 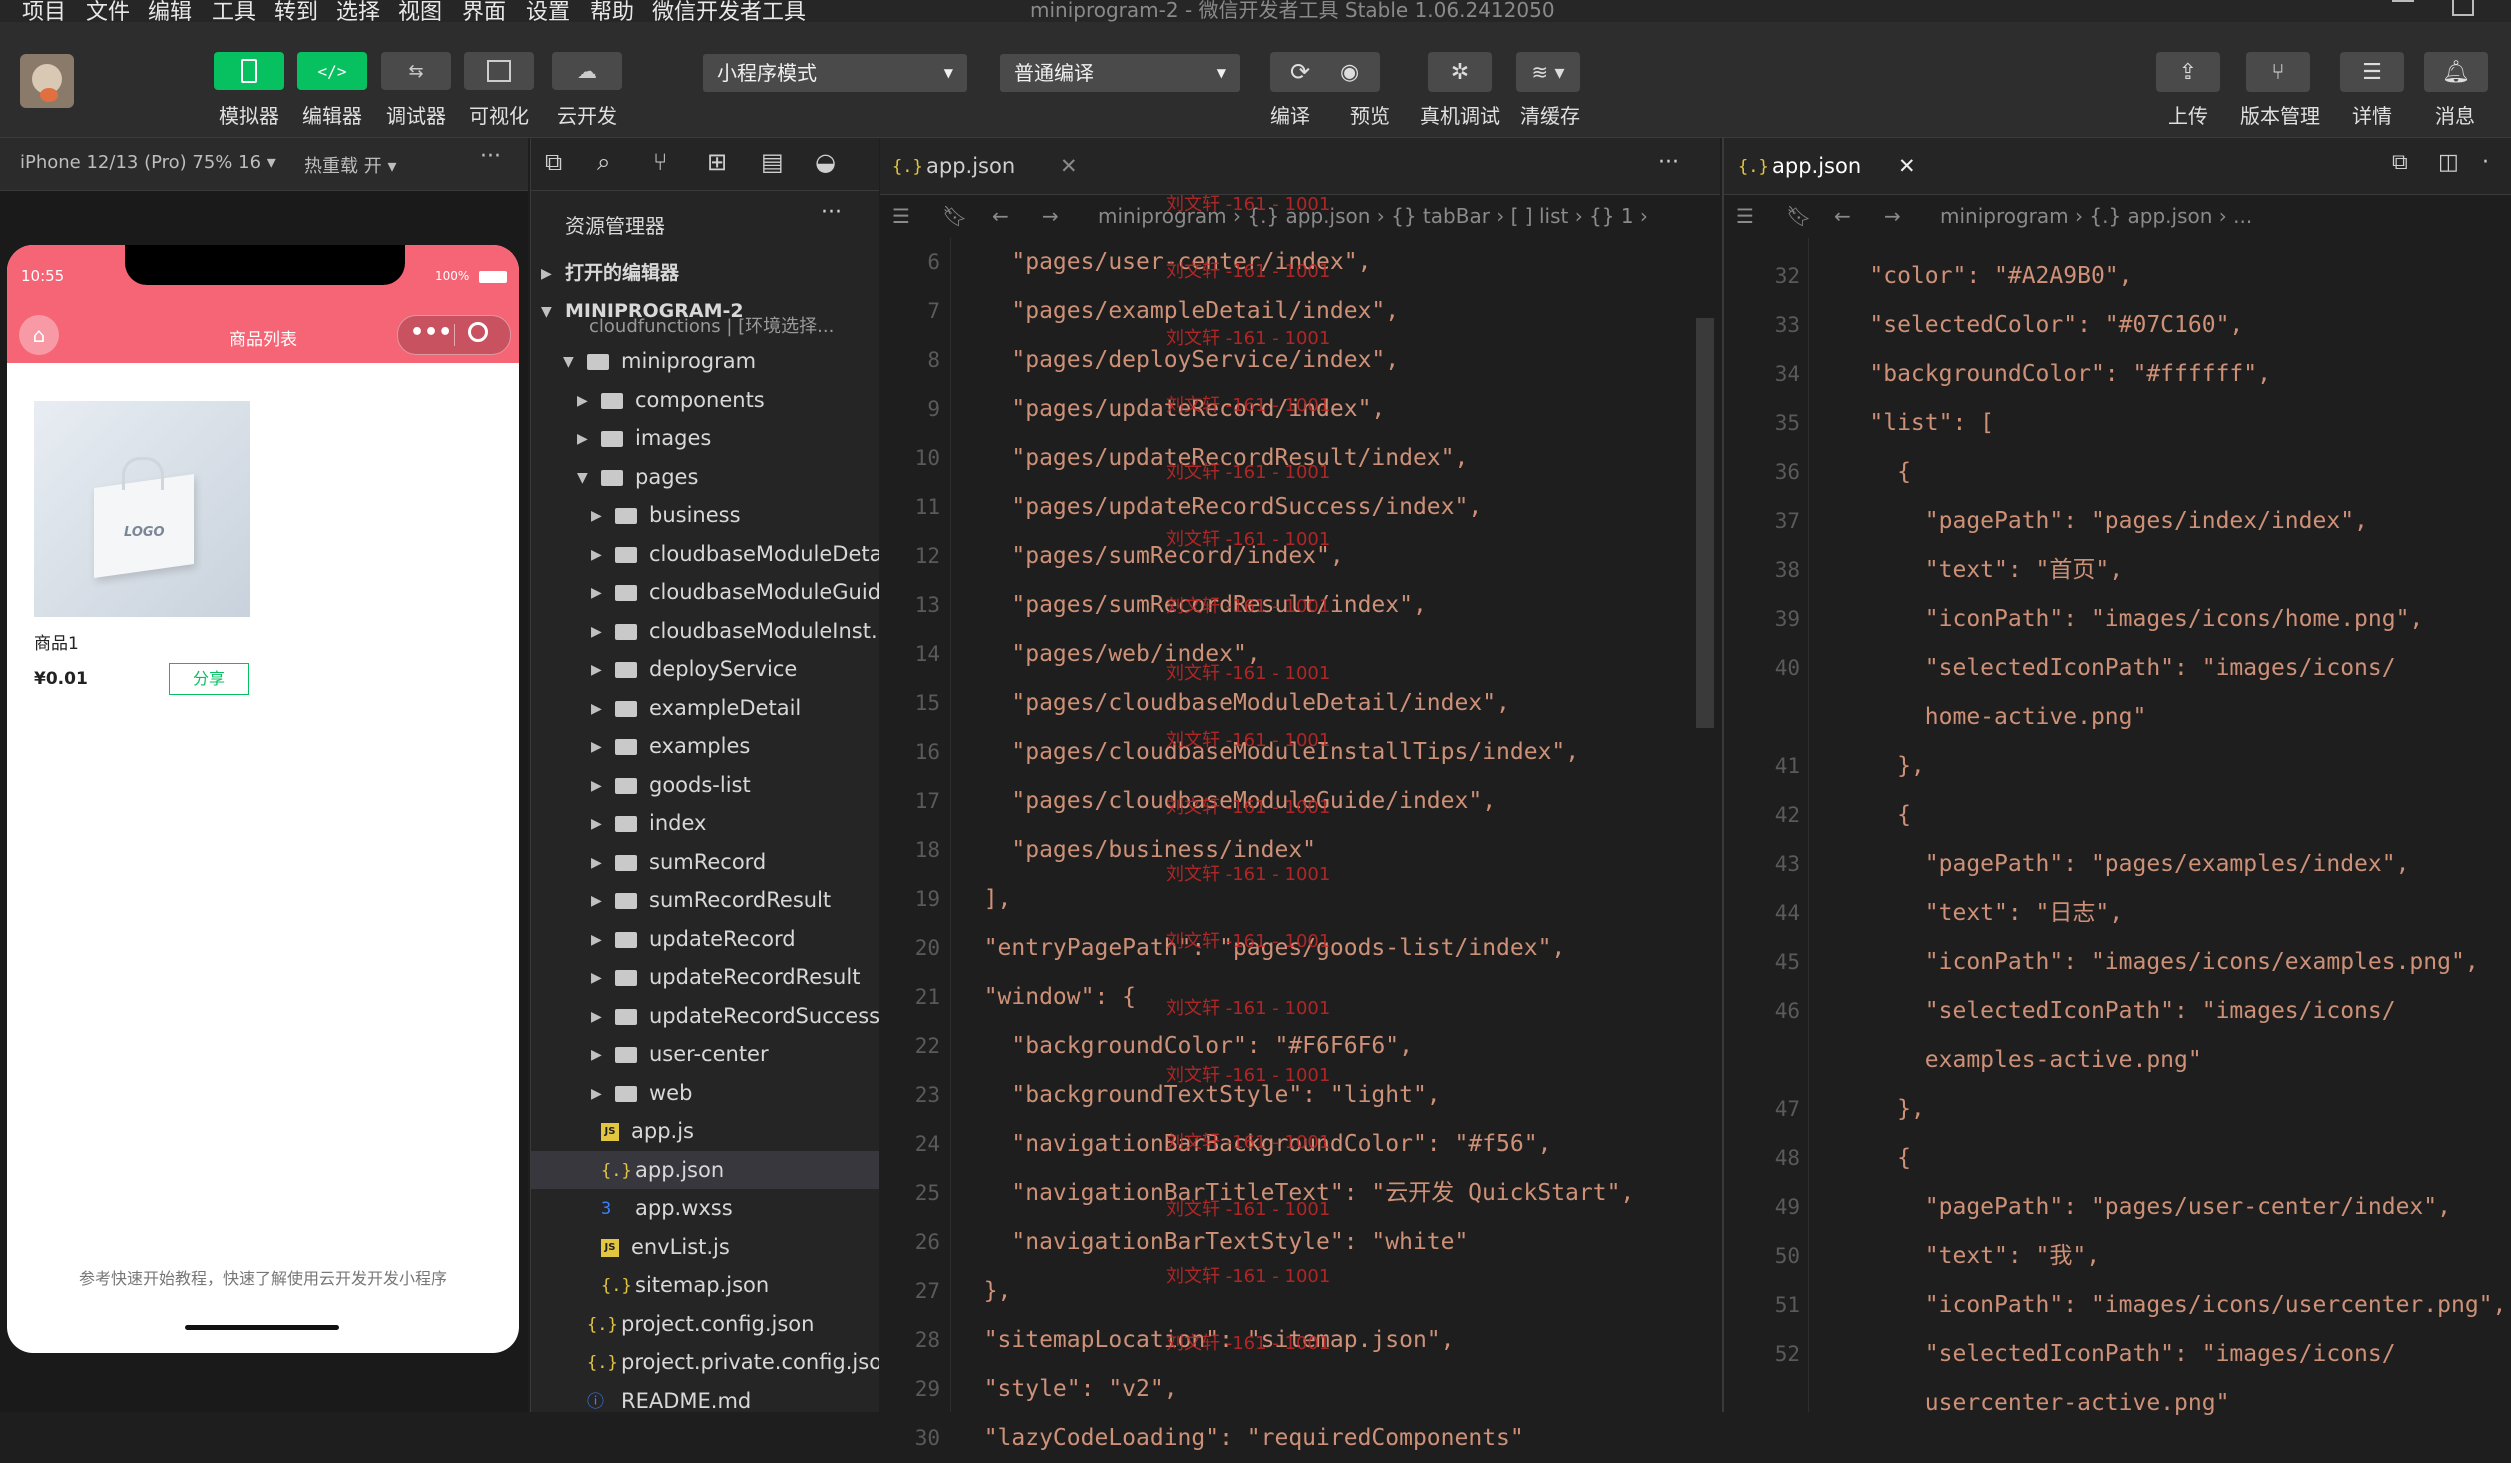 I want to click on tree-item: ▶ deployService, so click(x=705, y=669).